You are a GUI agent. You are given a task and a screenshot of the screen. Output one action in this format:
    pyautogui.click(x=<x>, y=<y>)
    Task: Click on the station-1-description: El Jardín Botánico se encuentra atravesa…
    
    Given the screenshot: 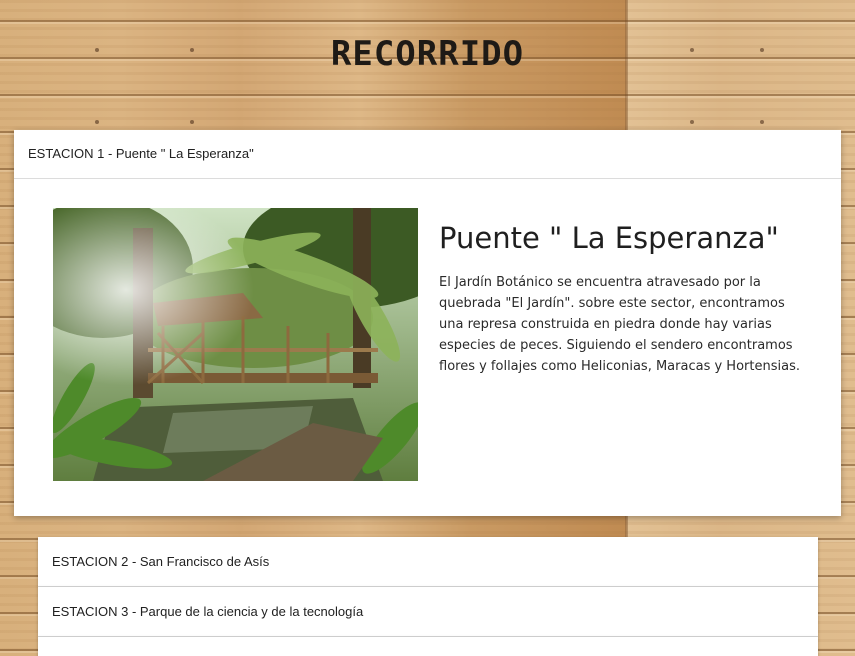 What is the action you would take?
    pyautogui.click(x=619, y=324)
    